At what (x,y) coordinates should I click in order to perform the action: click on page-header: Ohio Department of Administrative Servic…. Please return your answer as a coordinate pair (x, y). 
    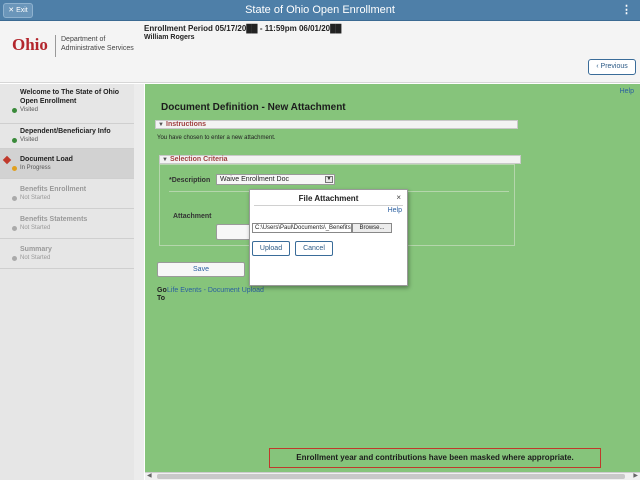
    Looking at the image, I should click on (320, 52).